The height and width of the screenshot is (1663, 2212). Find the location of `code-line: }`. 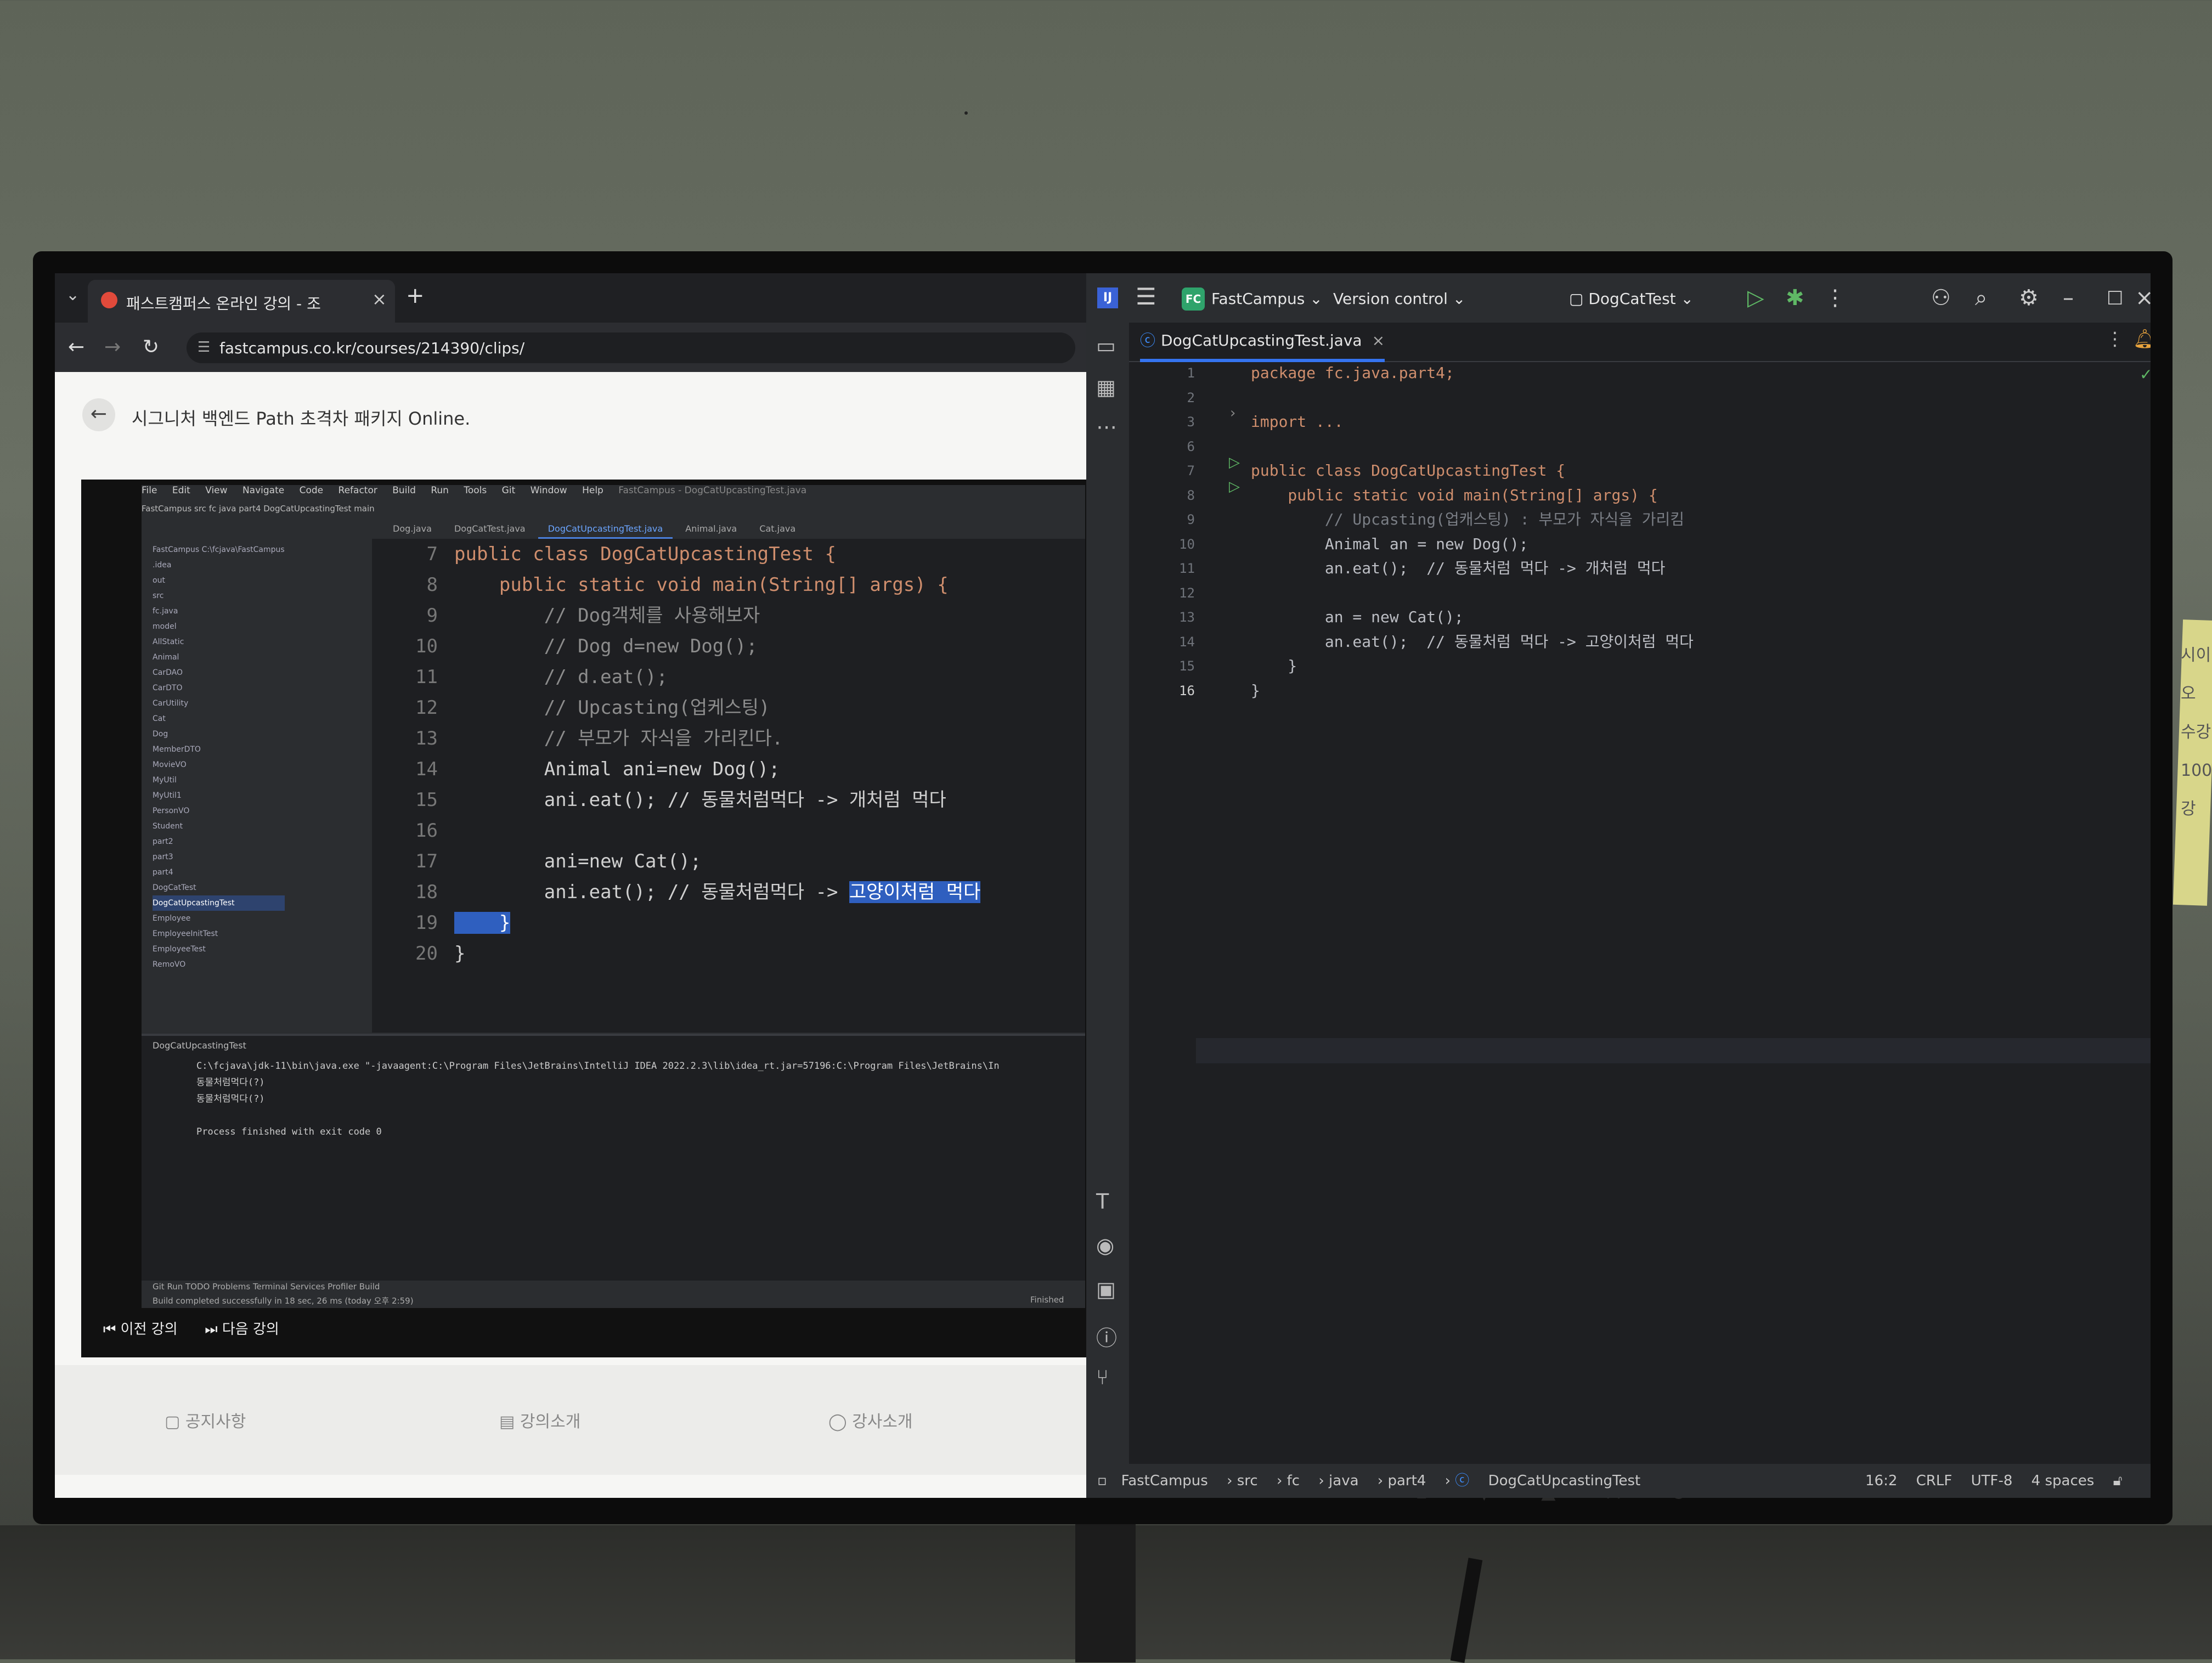

code-line: } is located at coordinates (1255, 690).